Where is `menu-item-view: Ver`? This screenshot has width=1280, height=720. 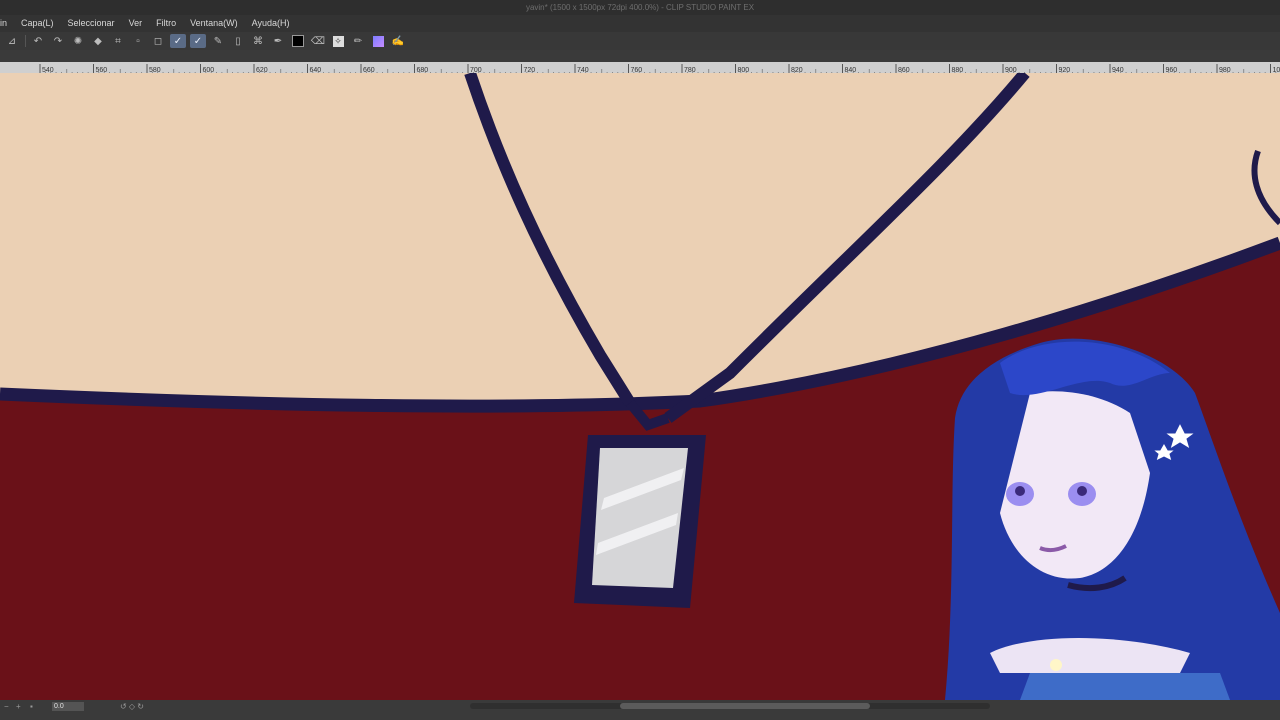 menu-item-view: Ver is located at coordinates (136, 23).